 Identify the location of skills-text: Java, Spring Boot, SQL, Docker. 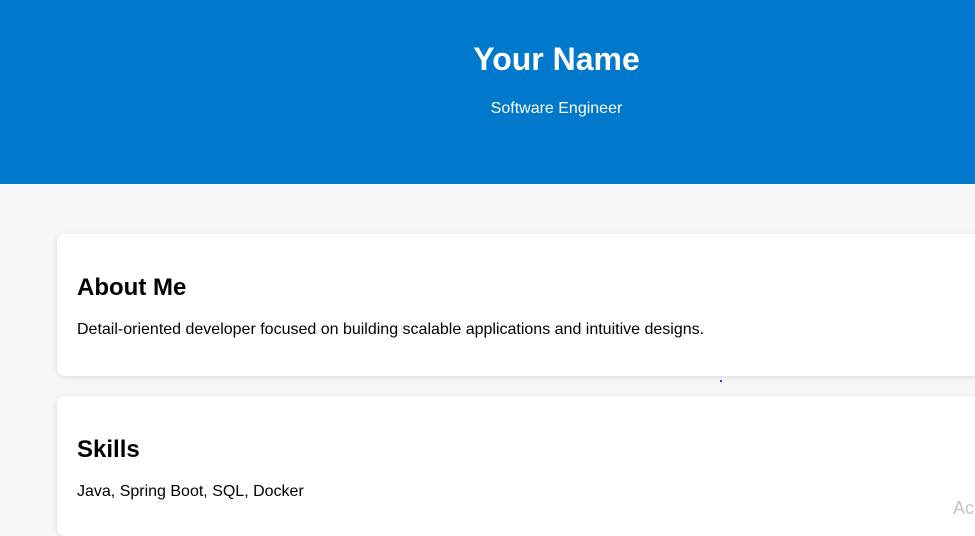
(190, 491).